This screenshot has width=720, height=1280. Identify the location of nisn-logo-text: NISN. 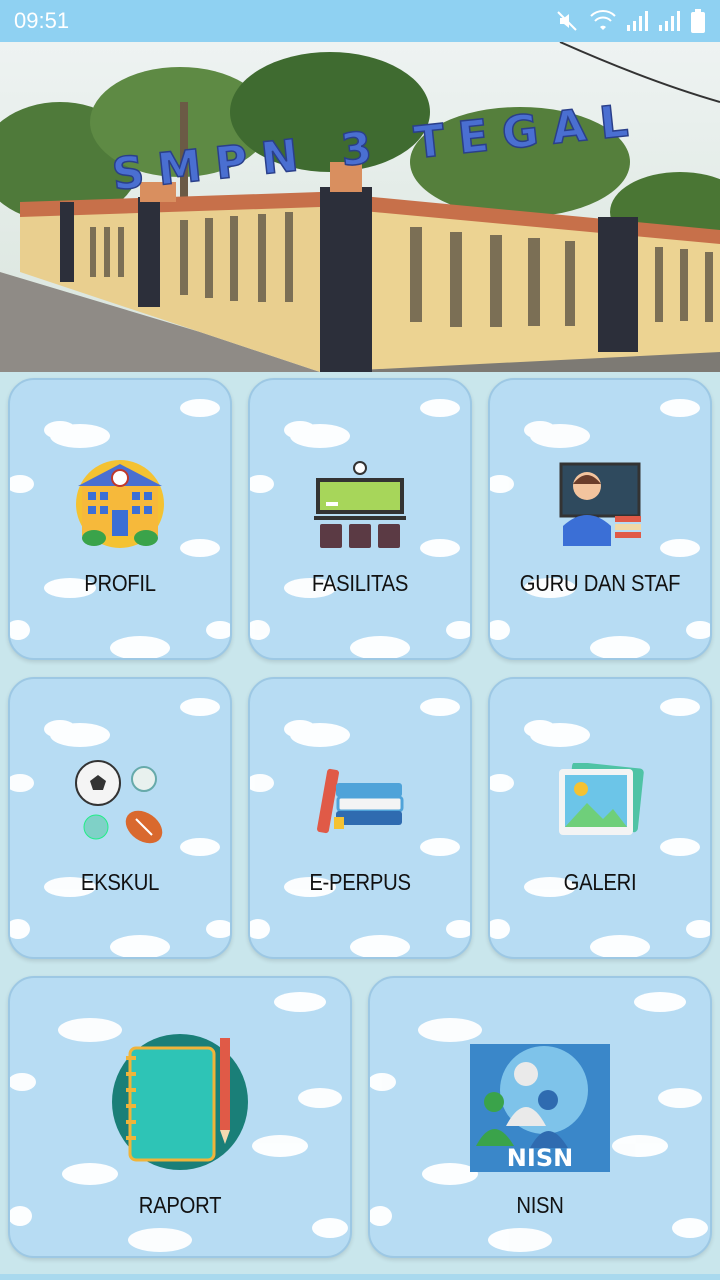
(540, 1158).